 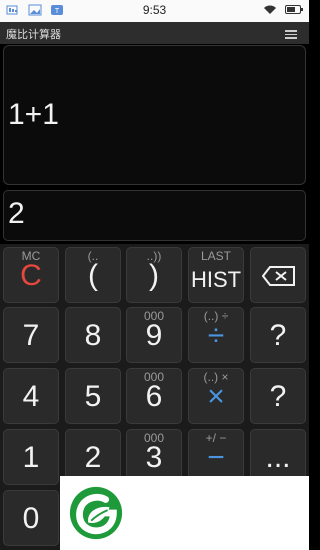 I want to click on close-paren-key: ..)) ), so click(x=154, y=275).